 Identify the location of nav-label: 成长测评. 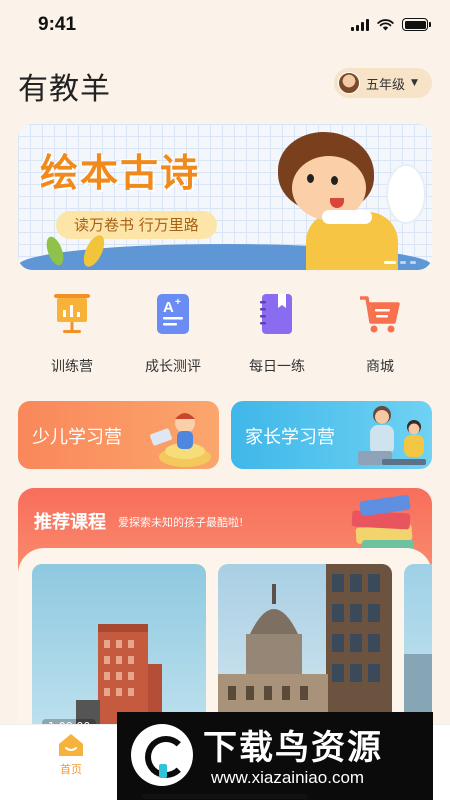
(173, 367).